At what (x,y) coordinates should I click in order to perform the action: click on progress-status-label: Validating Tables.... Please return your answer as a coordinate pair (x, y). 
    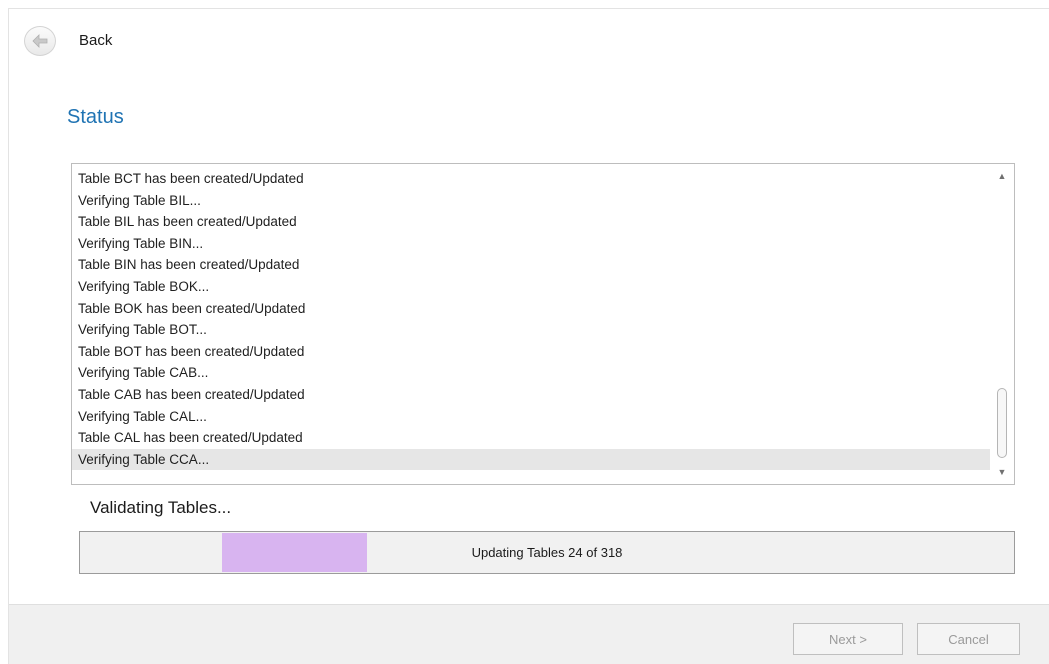
    Looking at the image, I should click on (161, 507).